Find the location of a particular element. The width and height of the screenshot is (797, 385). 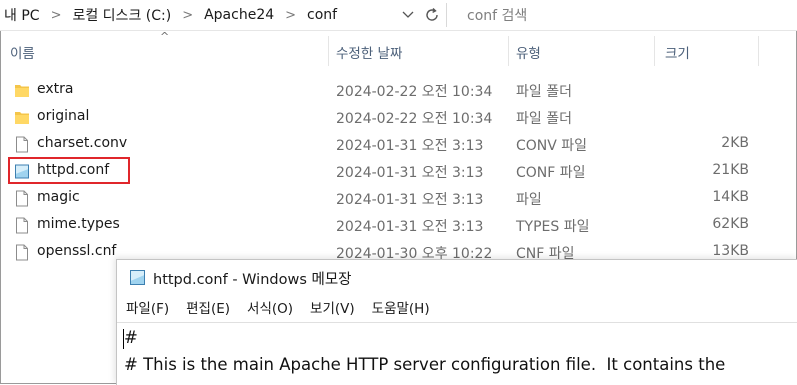

file-type: 파일 is located at coordinates (529, 200).